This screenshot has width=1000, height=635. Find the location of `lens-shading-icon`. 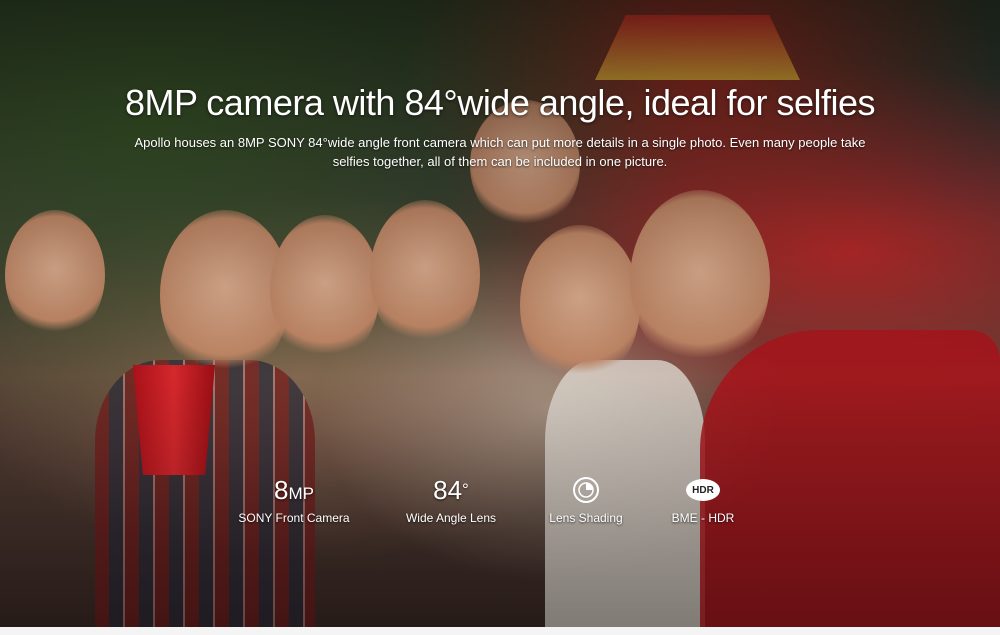

lens-shading-icon is located at coordinates (586, 490).